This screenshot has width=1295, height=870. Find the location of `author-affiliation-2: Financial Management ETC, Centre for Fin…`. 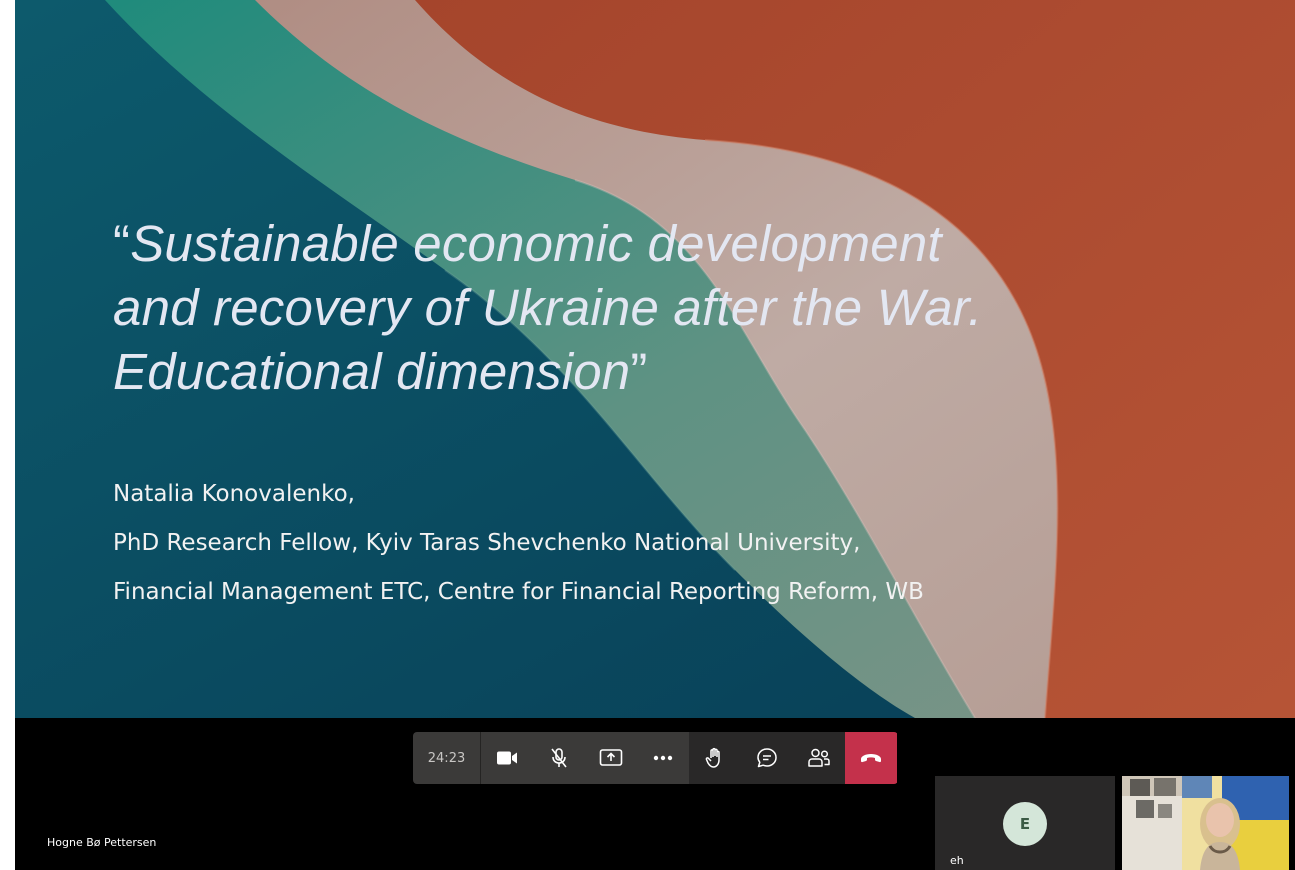

author-affiliation-2: Financial Management ETC, Centre for Fin… is located at coordinates (518, 592).